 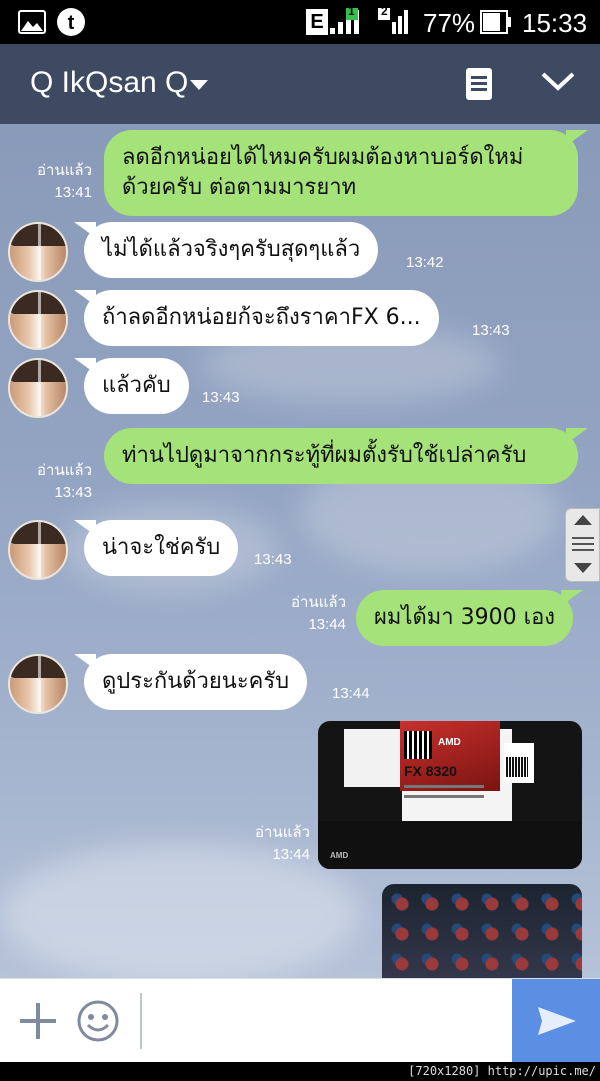 I want to click on status-bar: t E 1 2 77% 15:33, so click(x=300, y=22).